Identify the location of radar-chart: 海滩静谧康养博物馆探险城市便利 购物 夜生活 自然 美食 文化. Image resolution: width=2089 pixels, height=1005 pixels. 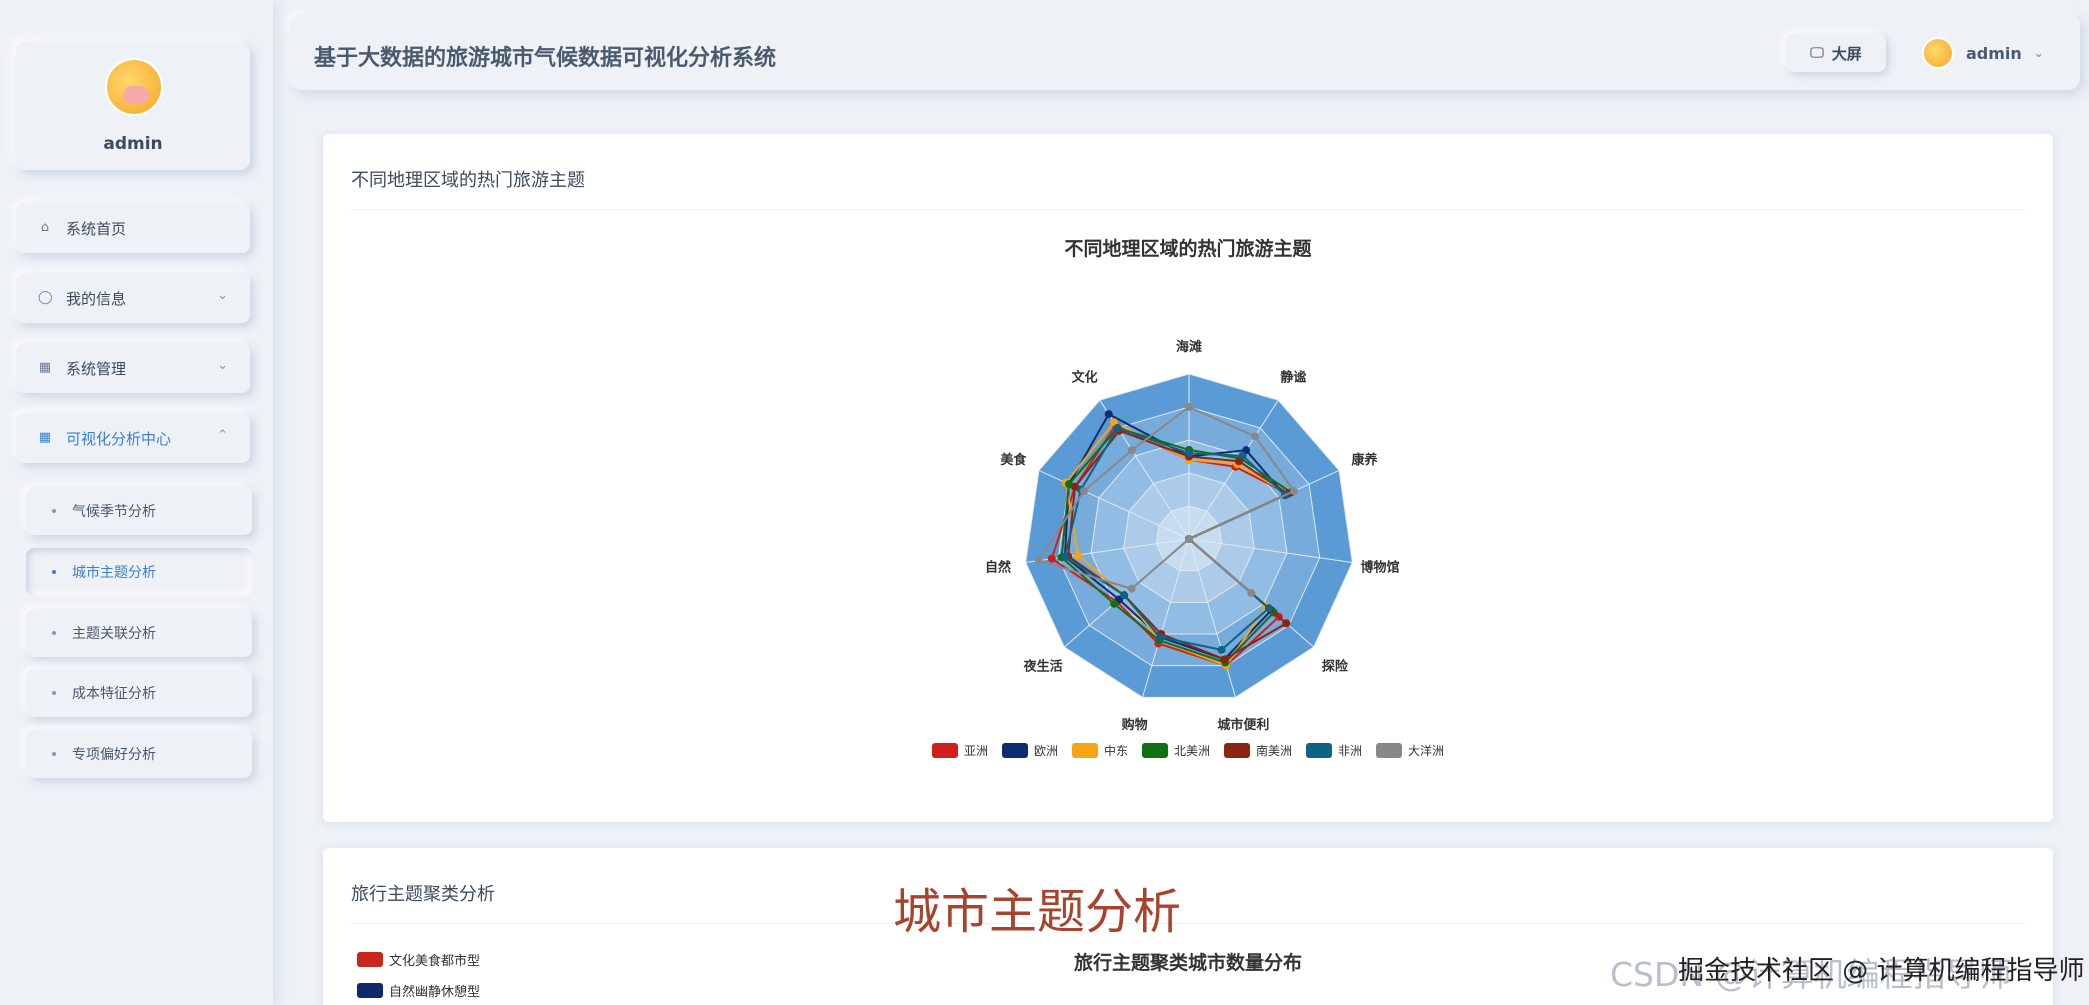
(1192, 536).